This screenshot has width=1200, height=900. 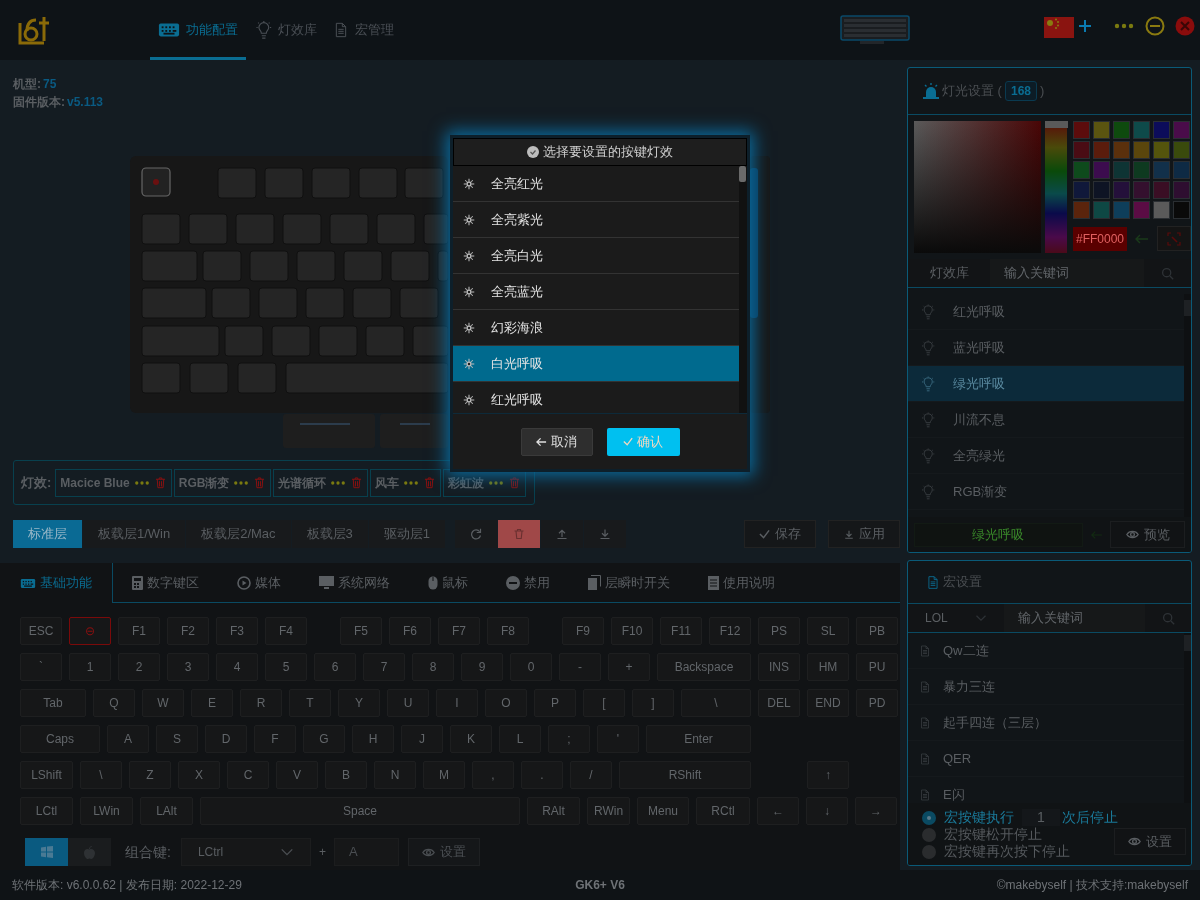 I want to click on key-button: ., so click(x=542, y=775).